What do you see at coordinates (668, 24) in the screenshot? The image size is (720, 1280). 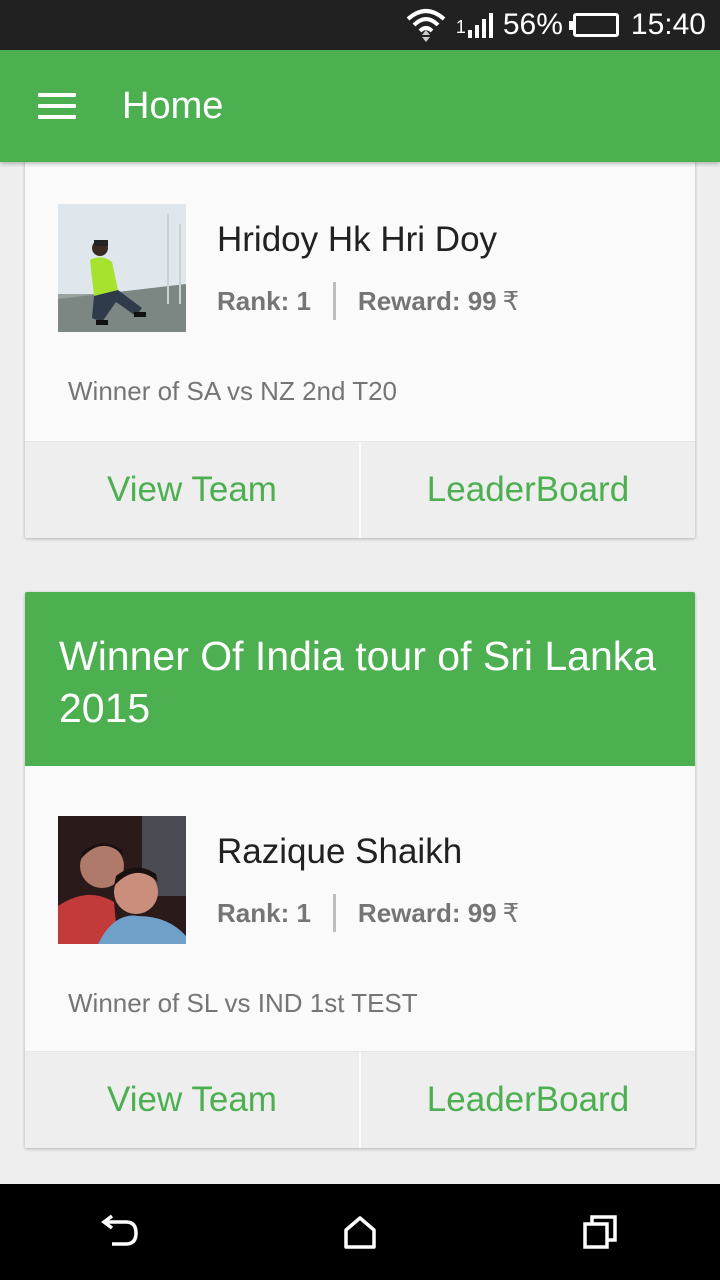 I see `clock: 15:40` at bounding box center [668, 24].